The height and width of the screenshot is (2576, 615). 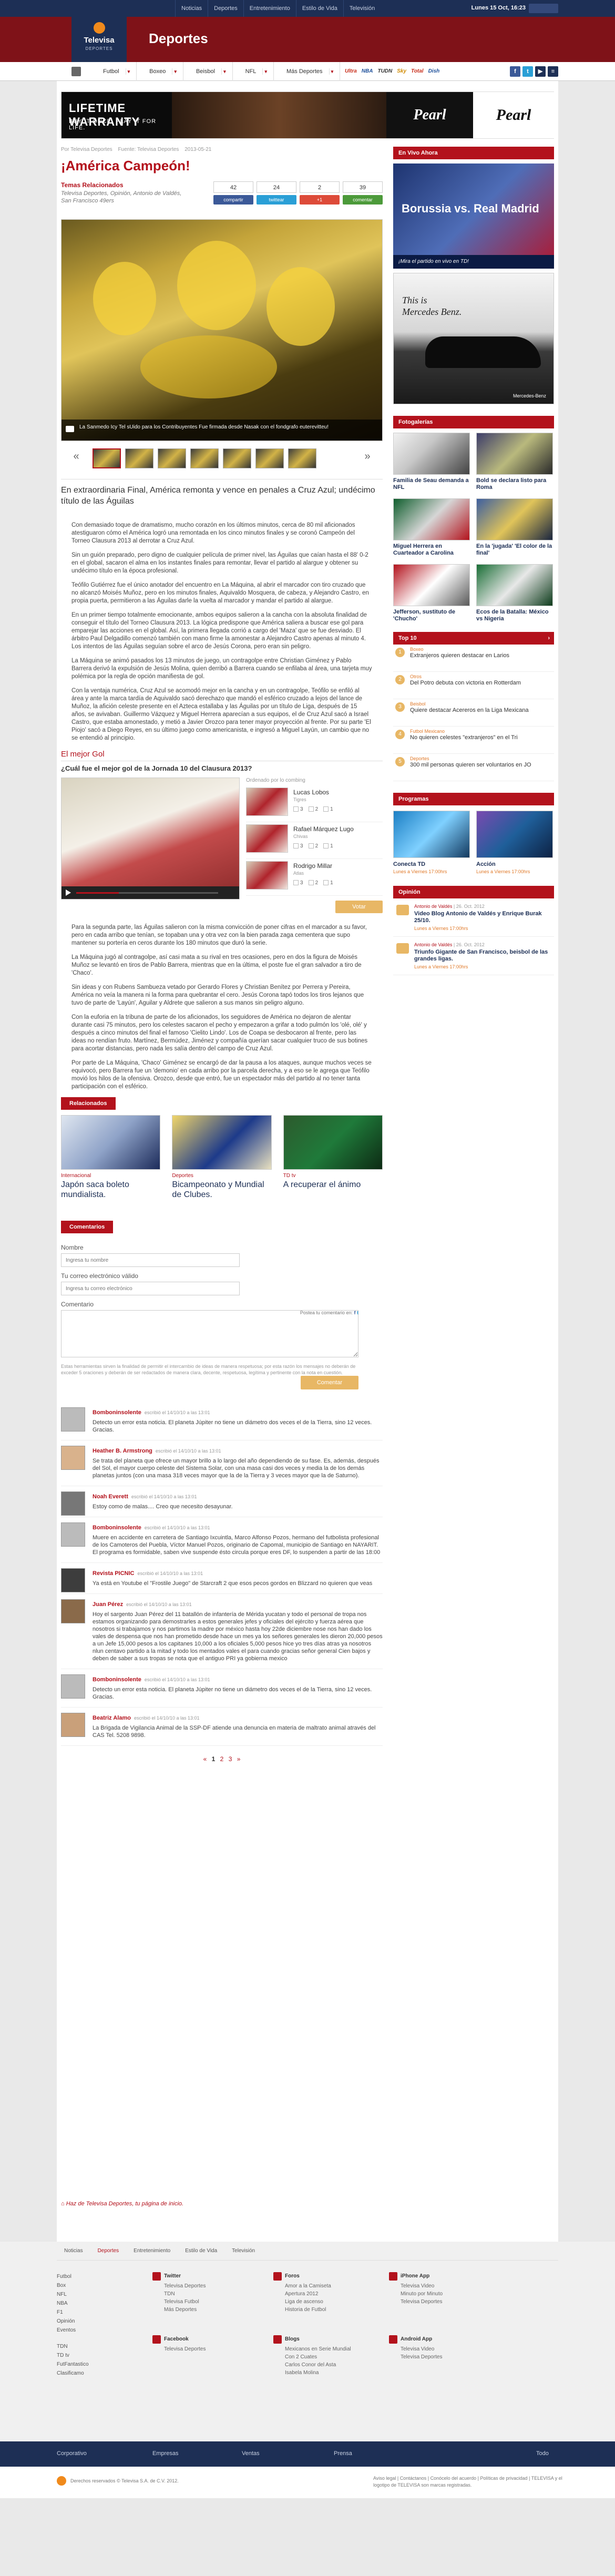 What do you see at coordinates (73, 2303) in the screenshot?
I see `footer-link: NBA` at bounding box center [73, 2303].